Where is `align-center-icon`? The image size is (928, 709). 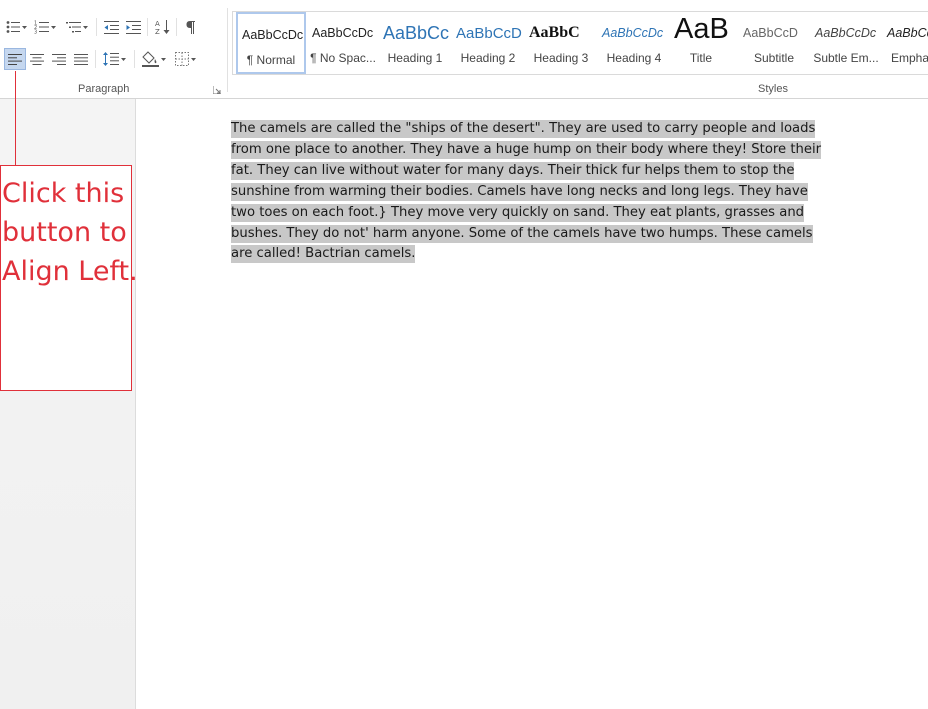
align-center-icon is located at coordinates (37, 59).